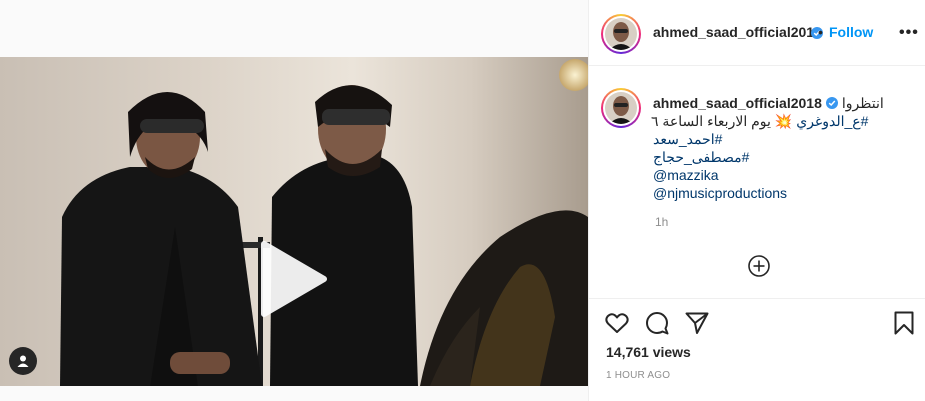 The image size is (925, 401). I want to click on caption-age: 1h, so click(661, 222).